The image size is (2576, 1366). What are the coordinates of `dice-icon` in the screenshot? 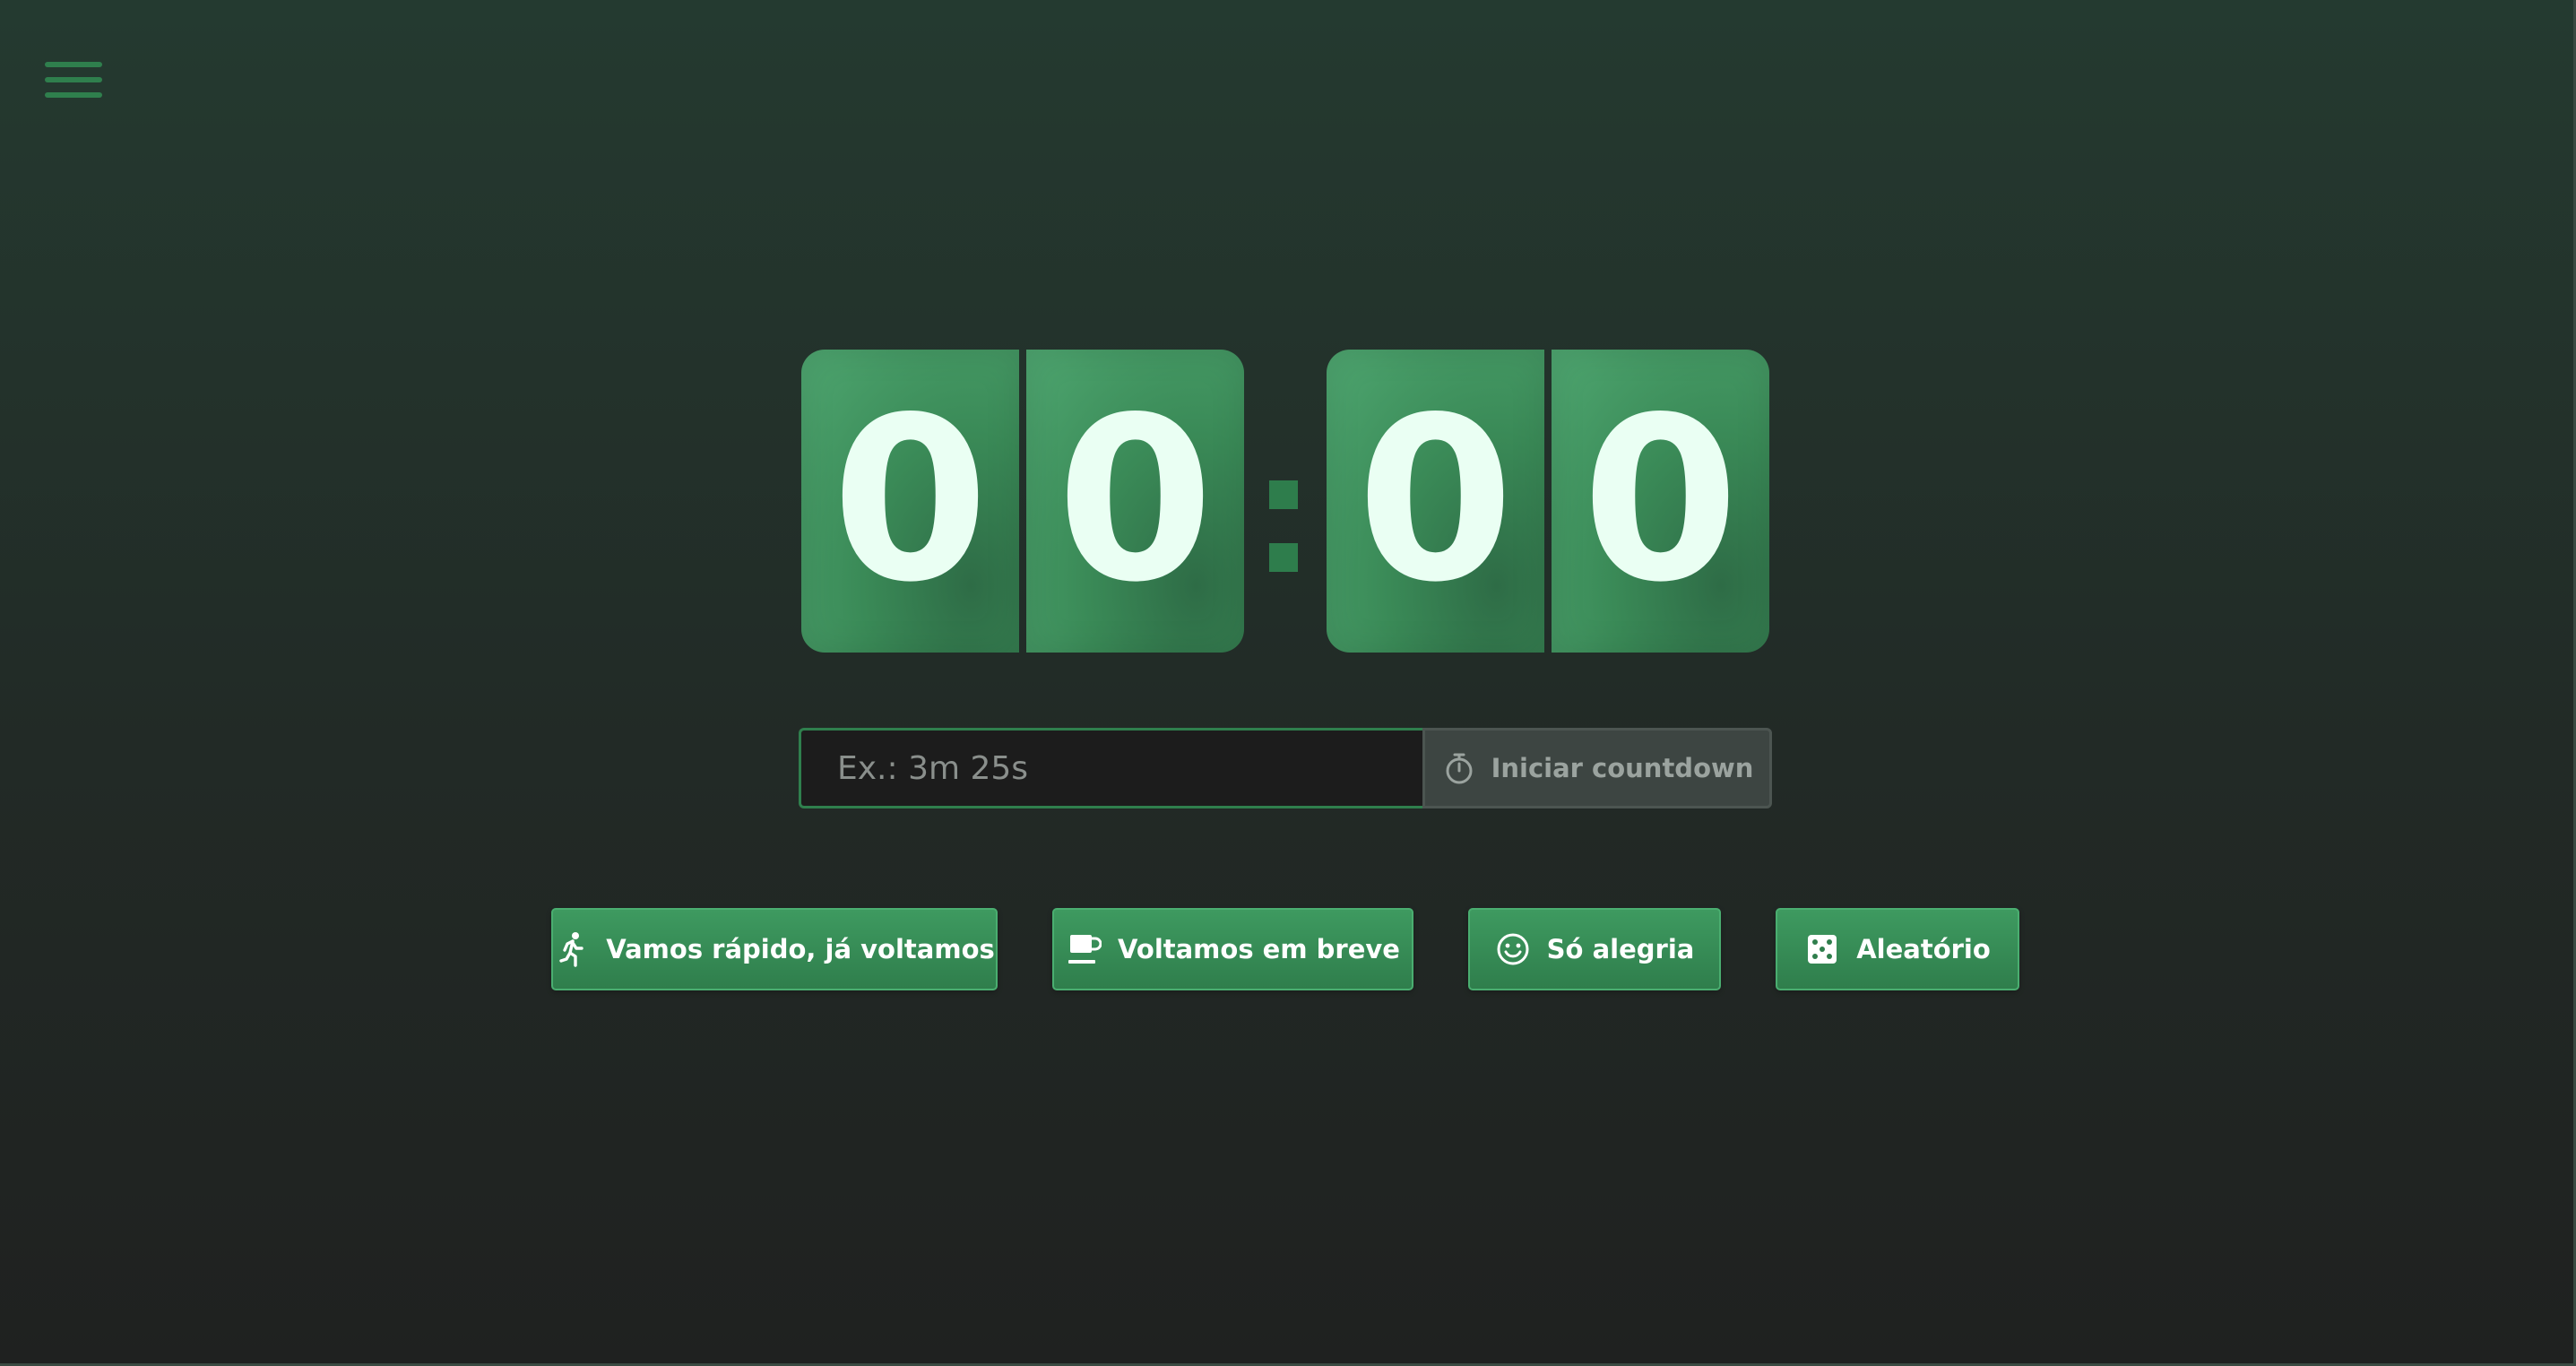 It's located at (1822, 949).